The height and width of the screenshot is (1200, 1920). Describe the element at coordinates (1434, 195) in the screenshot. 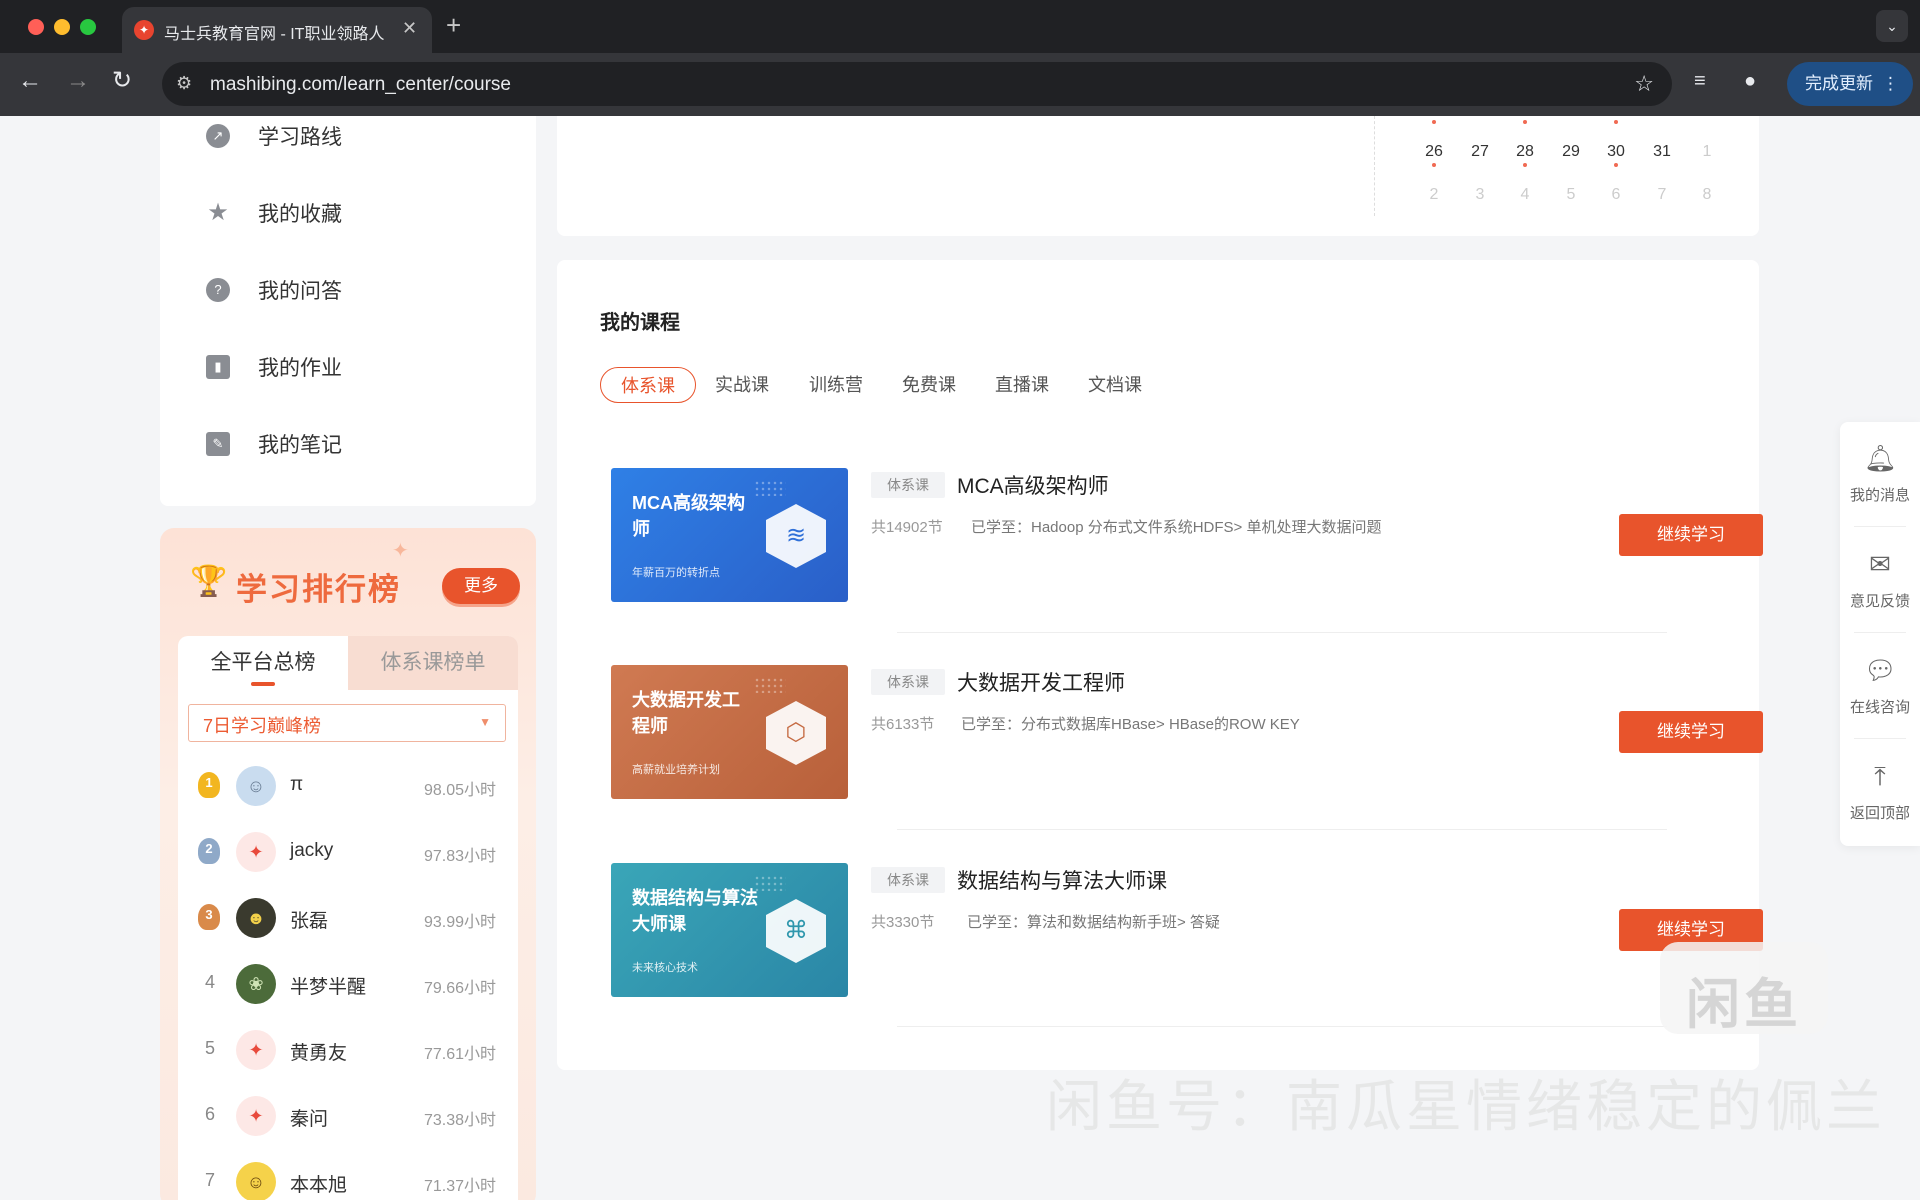

I see `calendar-day: 2` at that location.